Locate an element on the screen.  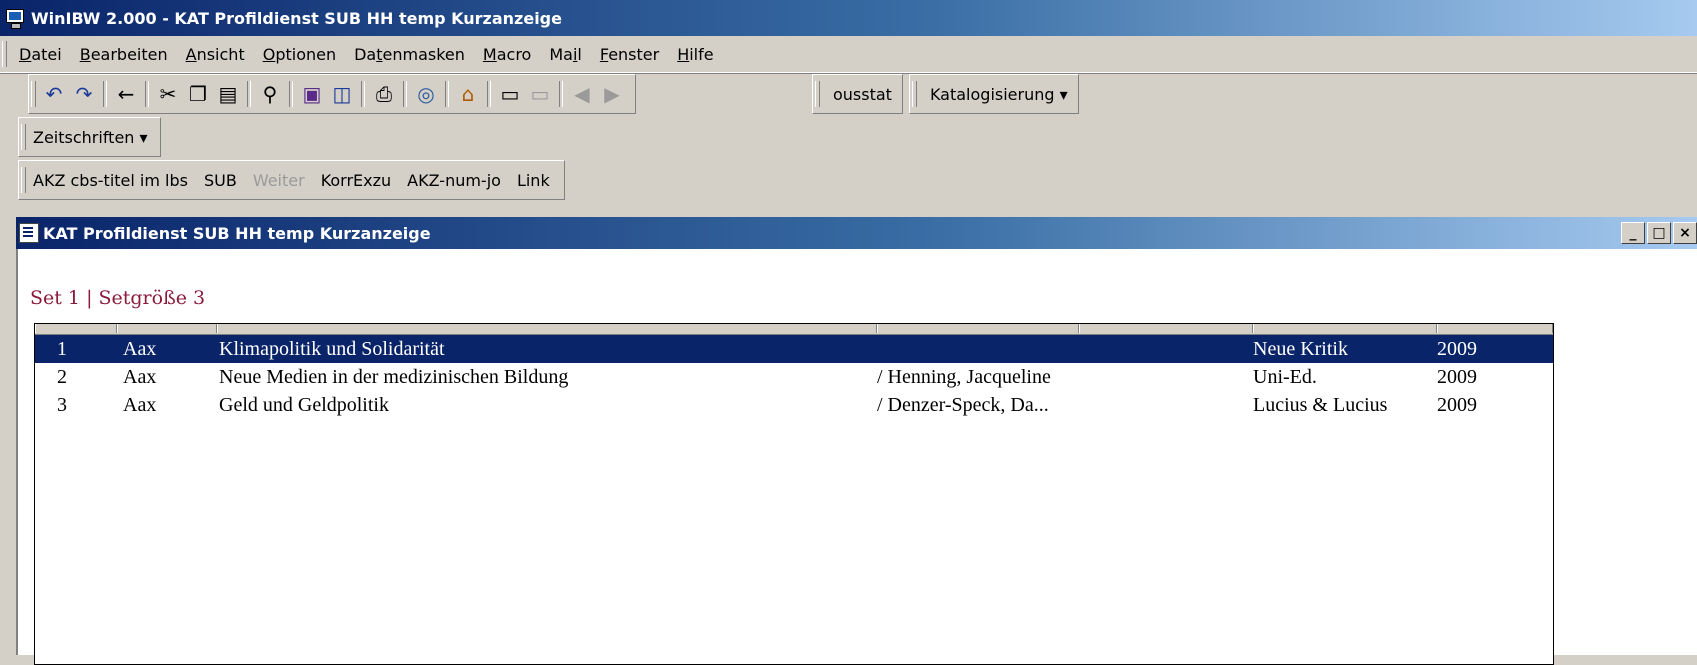
main-toolbar: ↶ ↷ ← ✂ ❐ ▤ ⚲ ▣ ◫ ⎙ ◎ ⌂ ▭ ▭ ◀ ▶ is located at coordinates (332, 94).